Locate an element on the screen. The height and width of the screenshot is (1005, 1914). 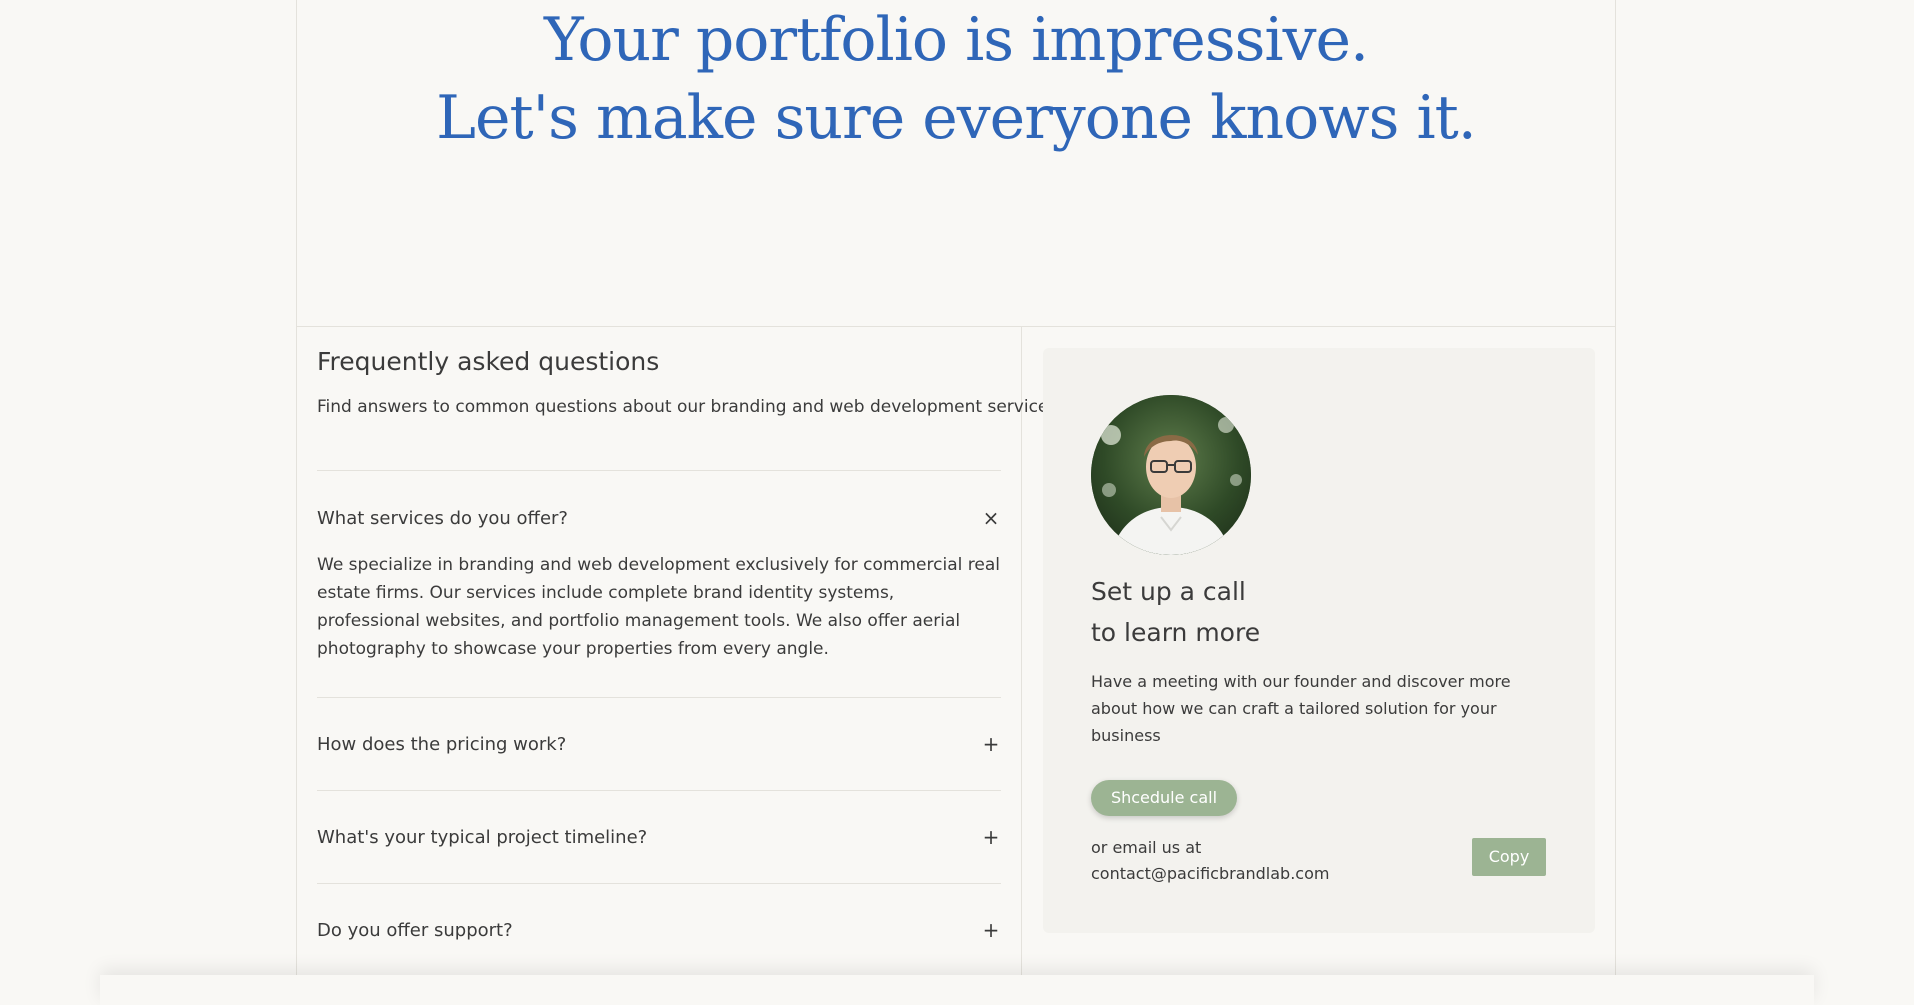
email-address: contact@pacificbrandlab.com is located at coordinates (1210, 873).